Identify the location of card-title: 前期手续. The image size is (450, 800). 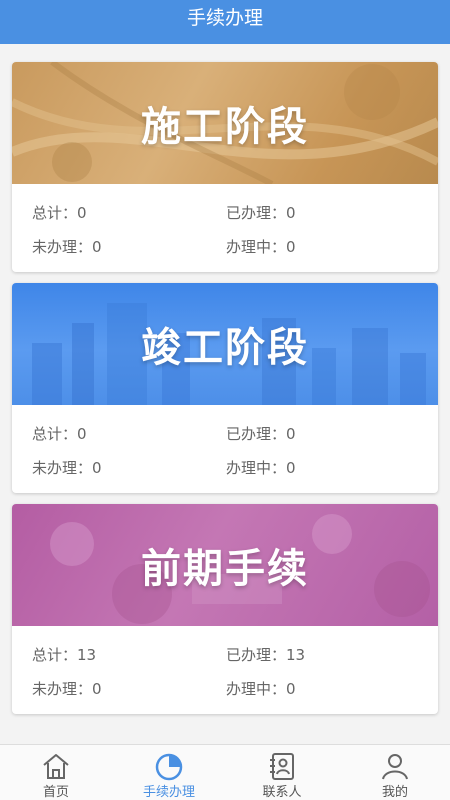
(225, 569).